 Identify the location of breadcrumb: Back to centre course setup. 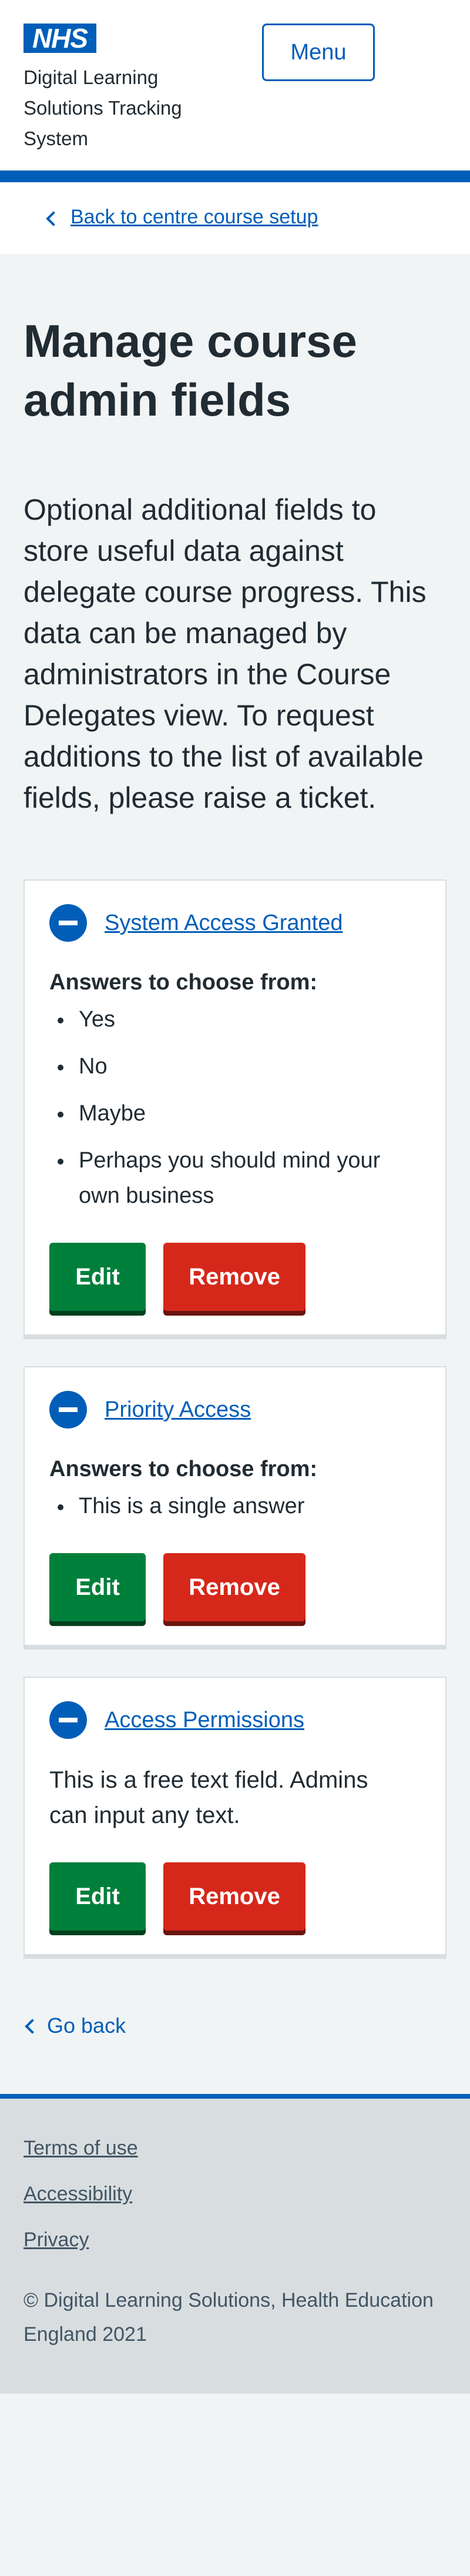
(235, 218).